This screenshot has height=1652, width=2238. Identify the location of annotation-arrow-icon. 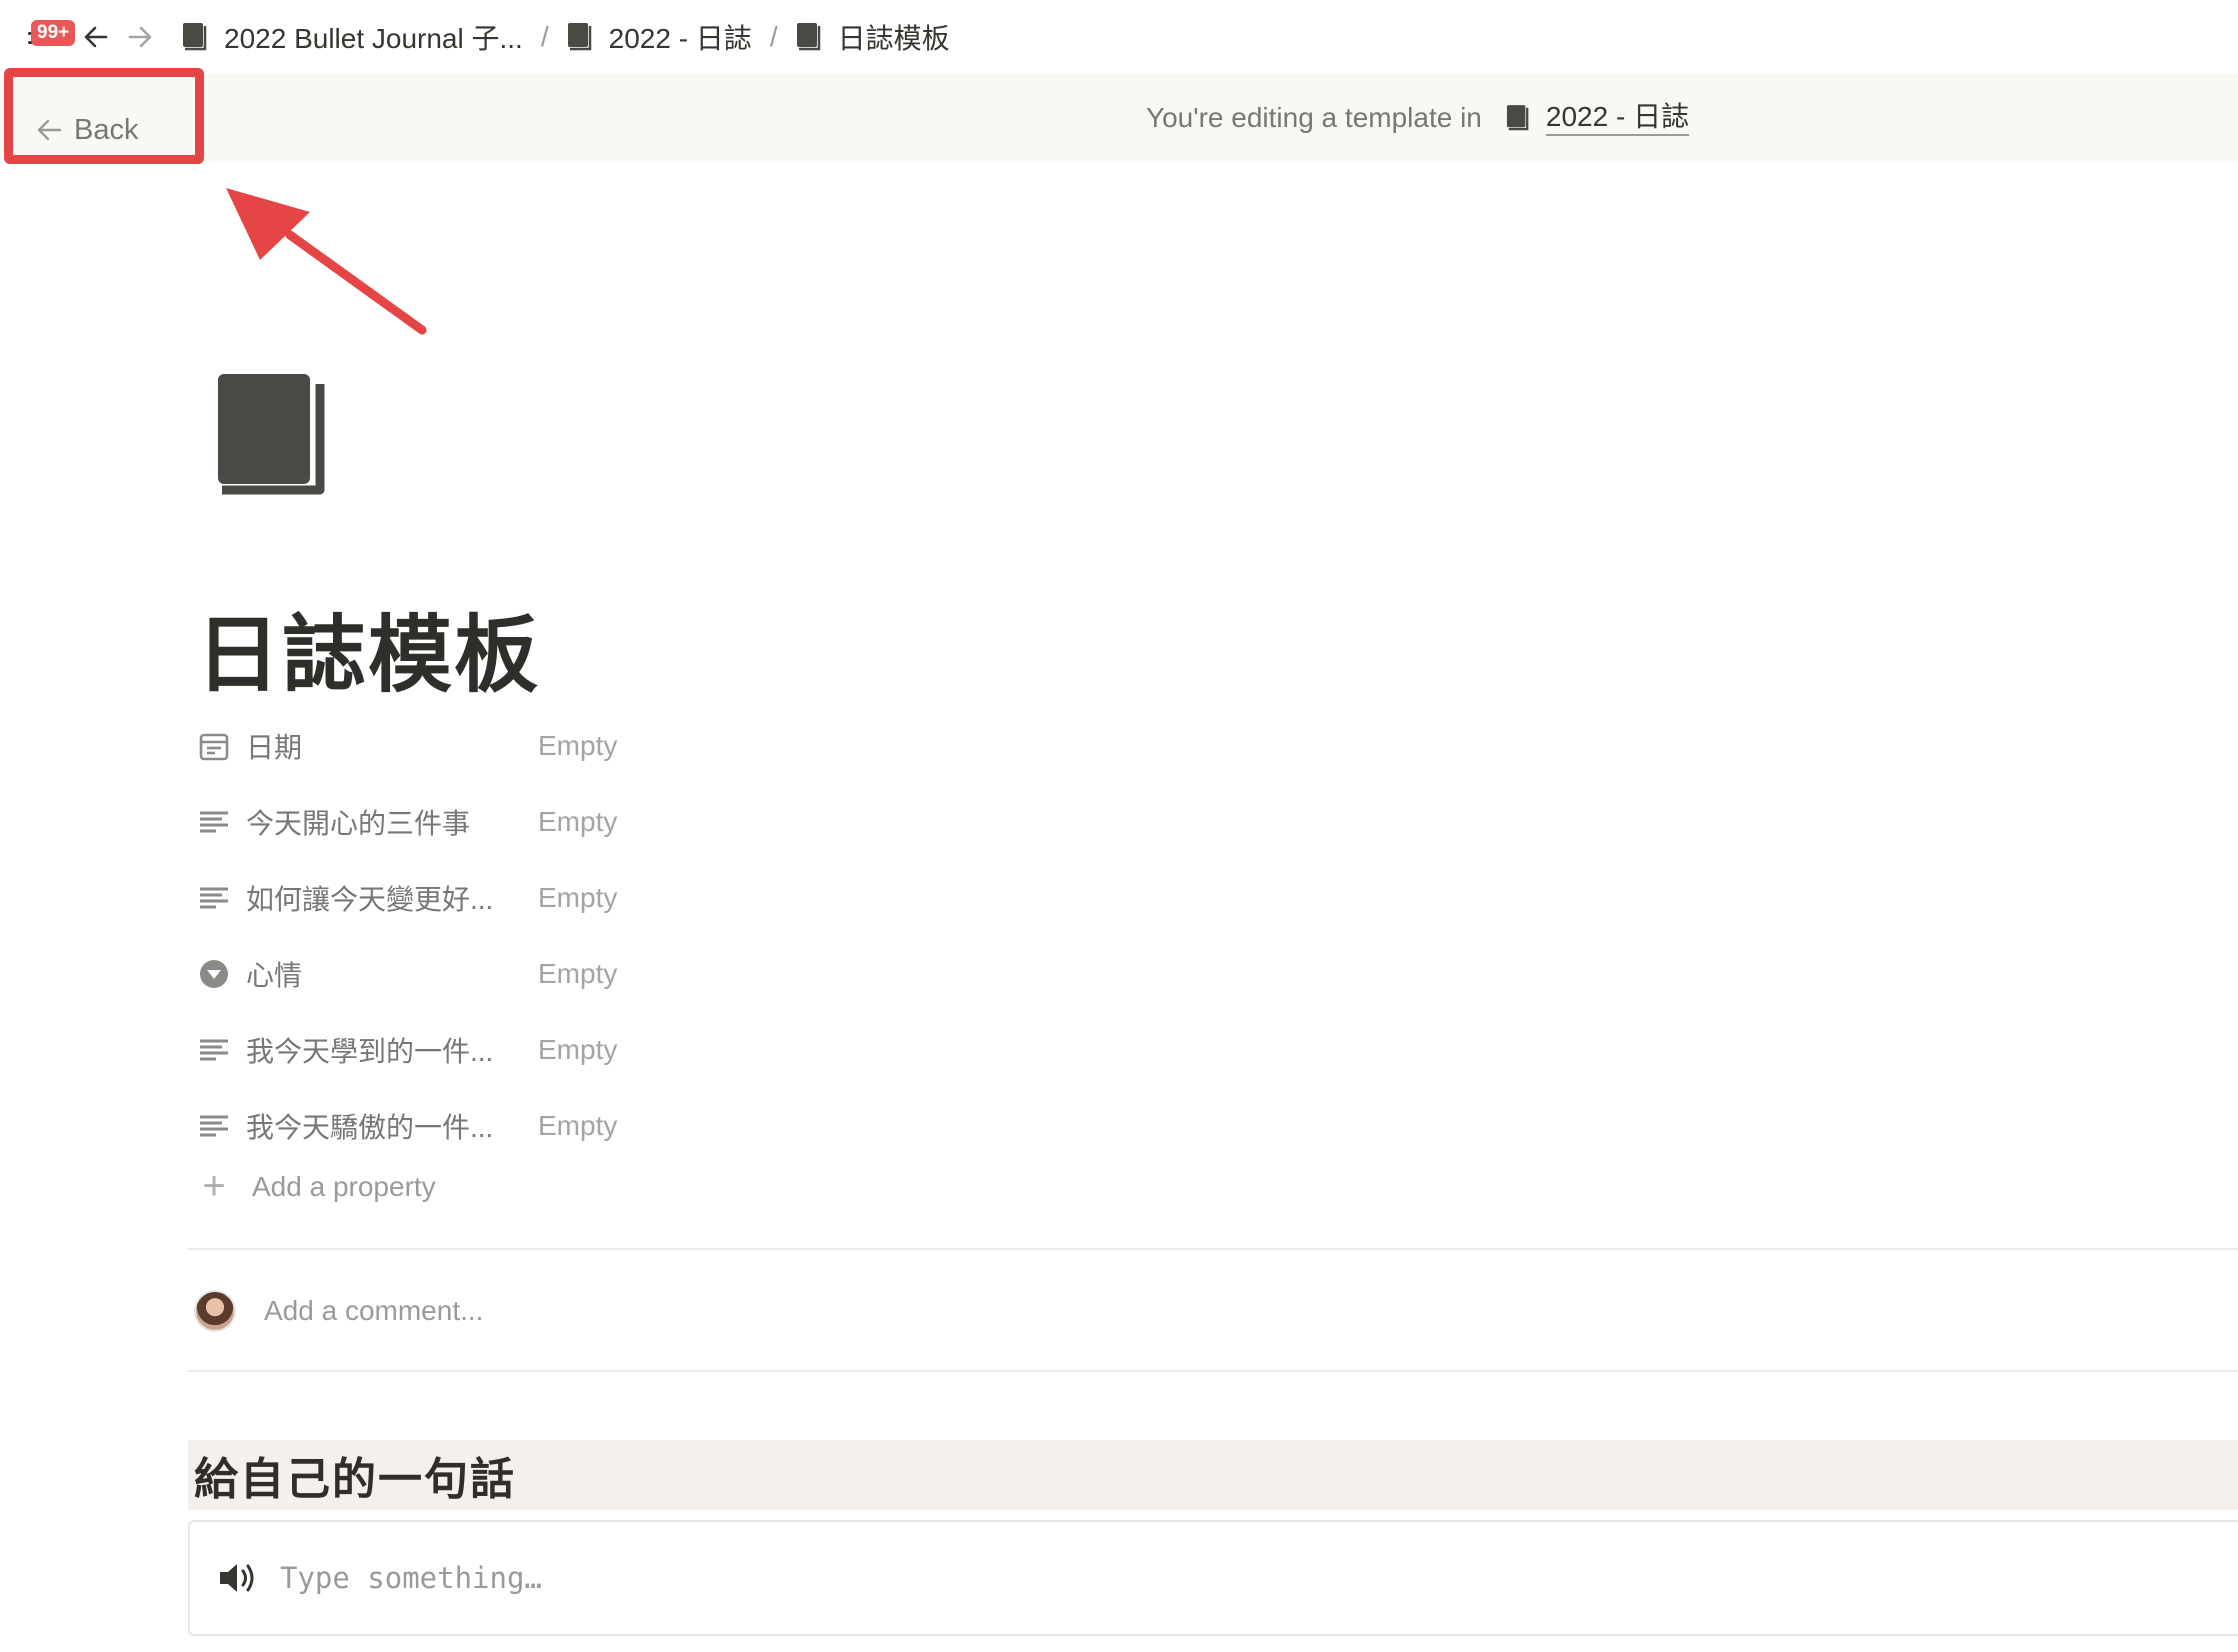
(326, 261).